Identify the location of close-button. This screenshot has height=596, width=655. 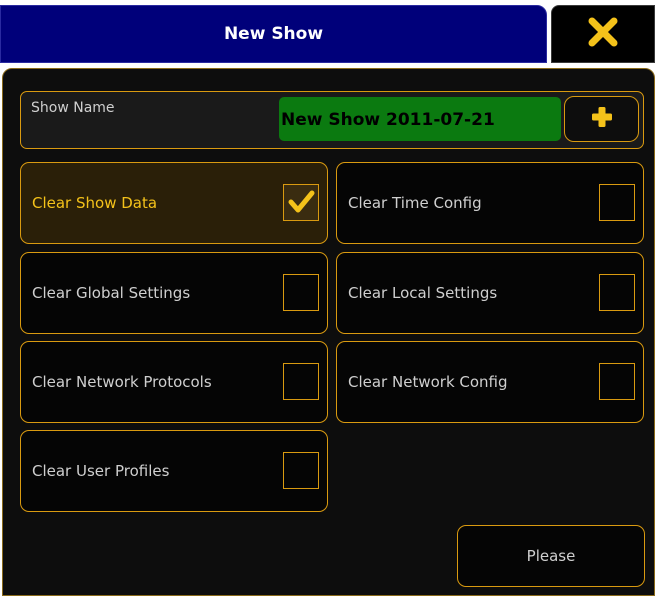
(603, 34).